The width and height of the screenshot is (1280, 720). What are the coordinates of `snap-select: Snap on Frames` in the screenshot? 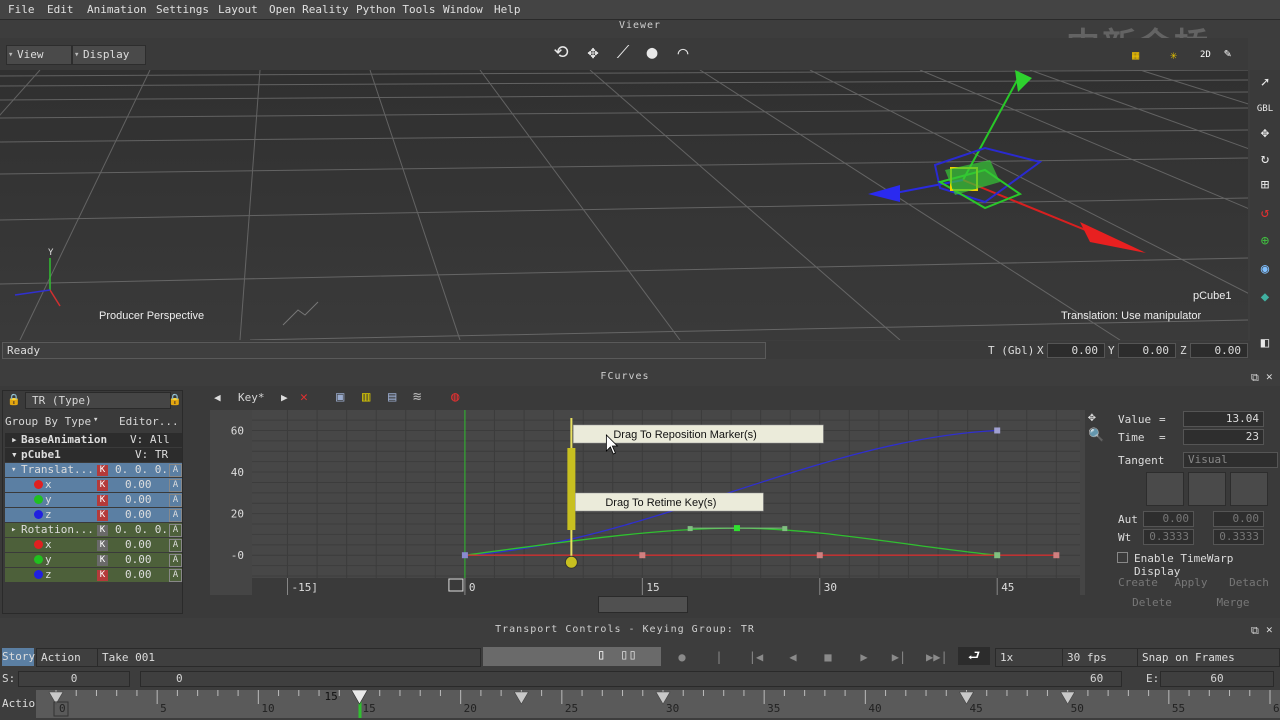 It's located at (1208, 657).